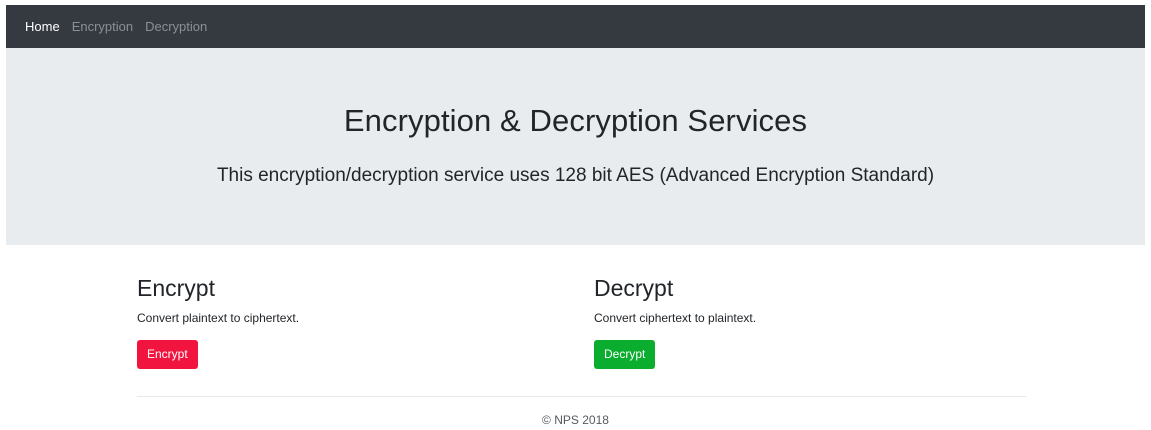 The image size is (1151, 430). Describe the element at coordinates (625, 354) in the screenshot. I see `decrypt-button: Decrypt` at that location.